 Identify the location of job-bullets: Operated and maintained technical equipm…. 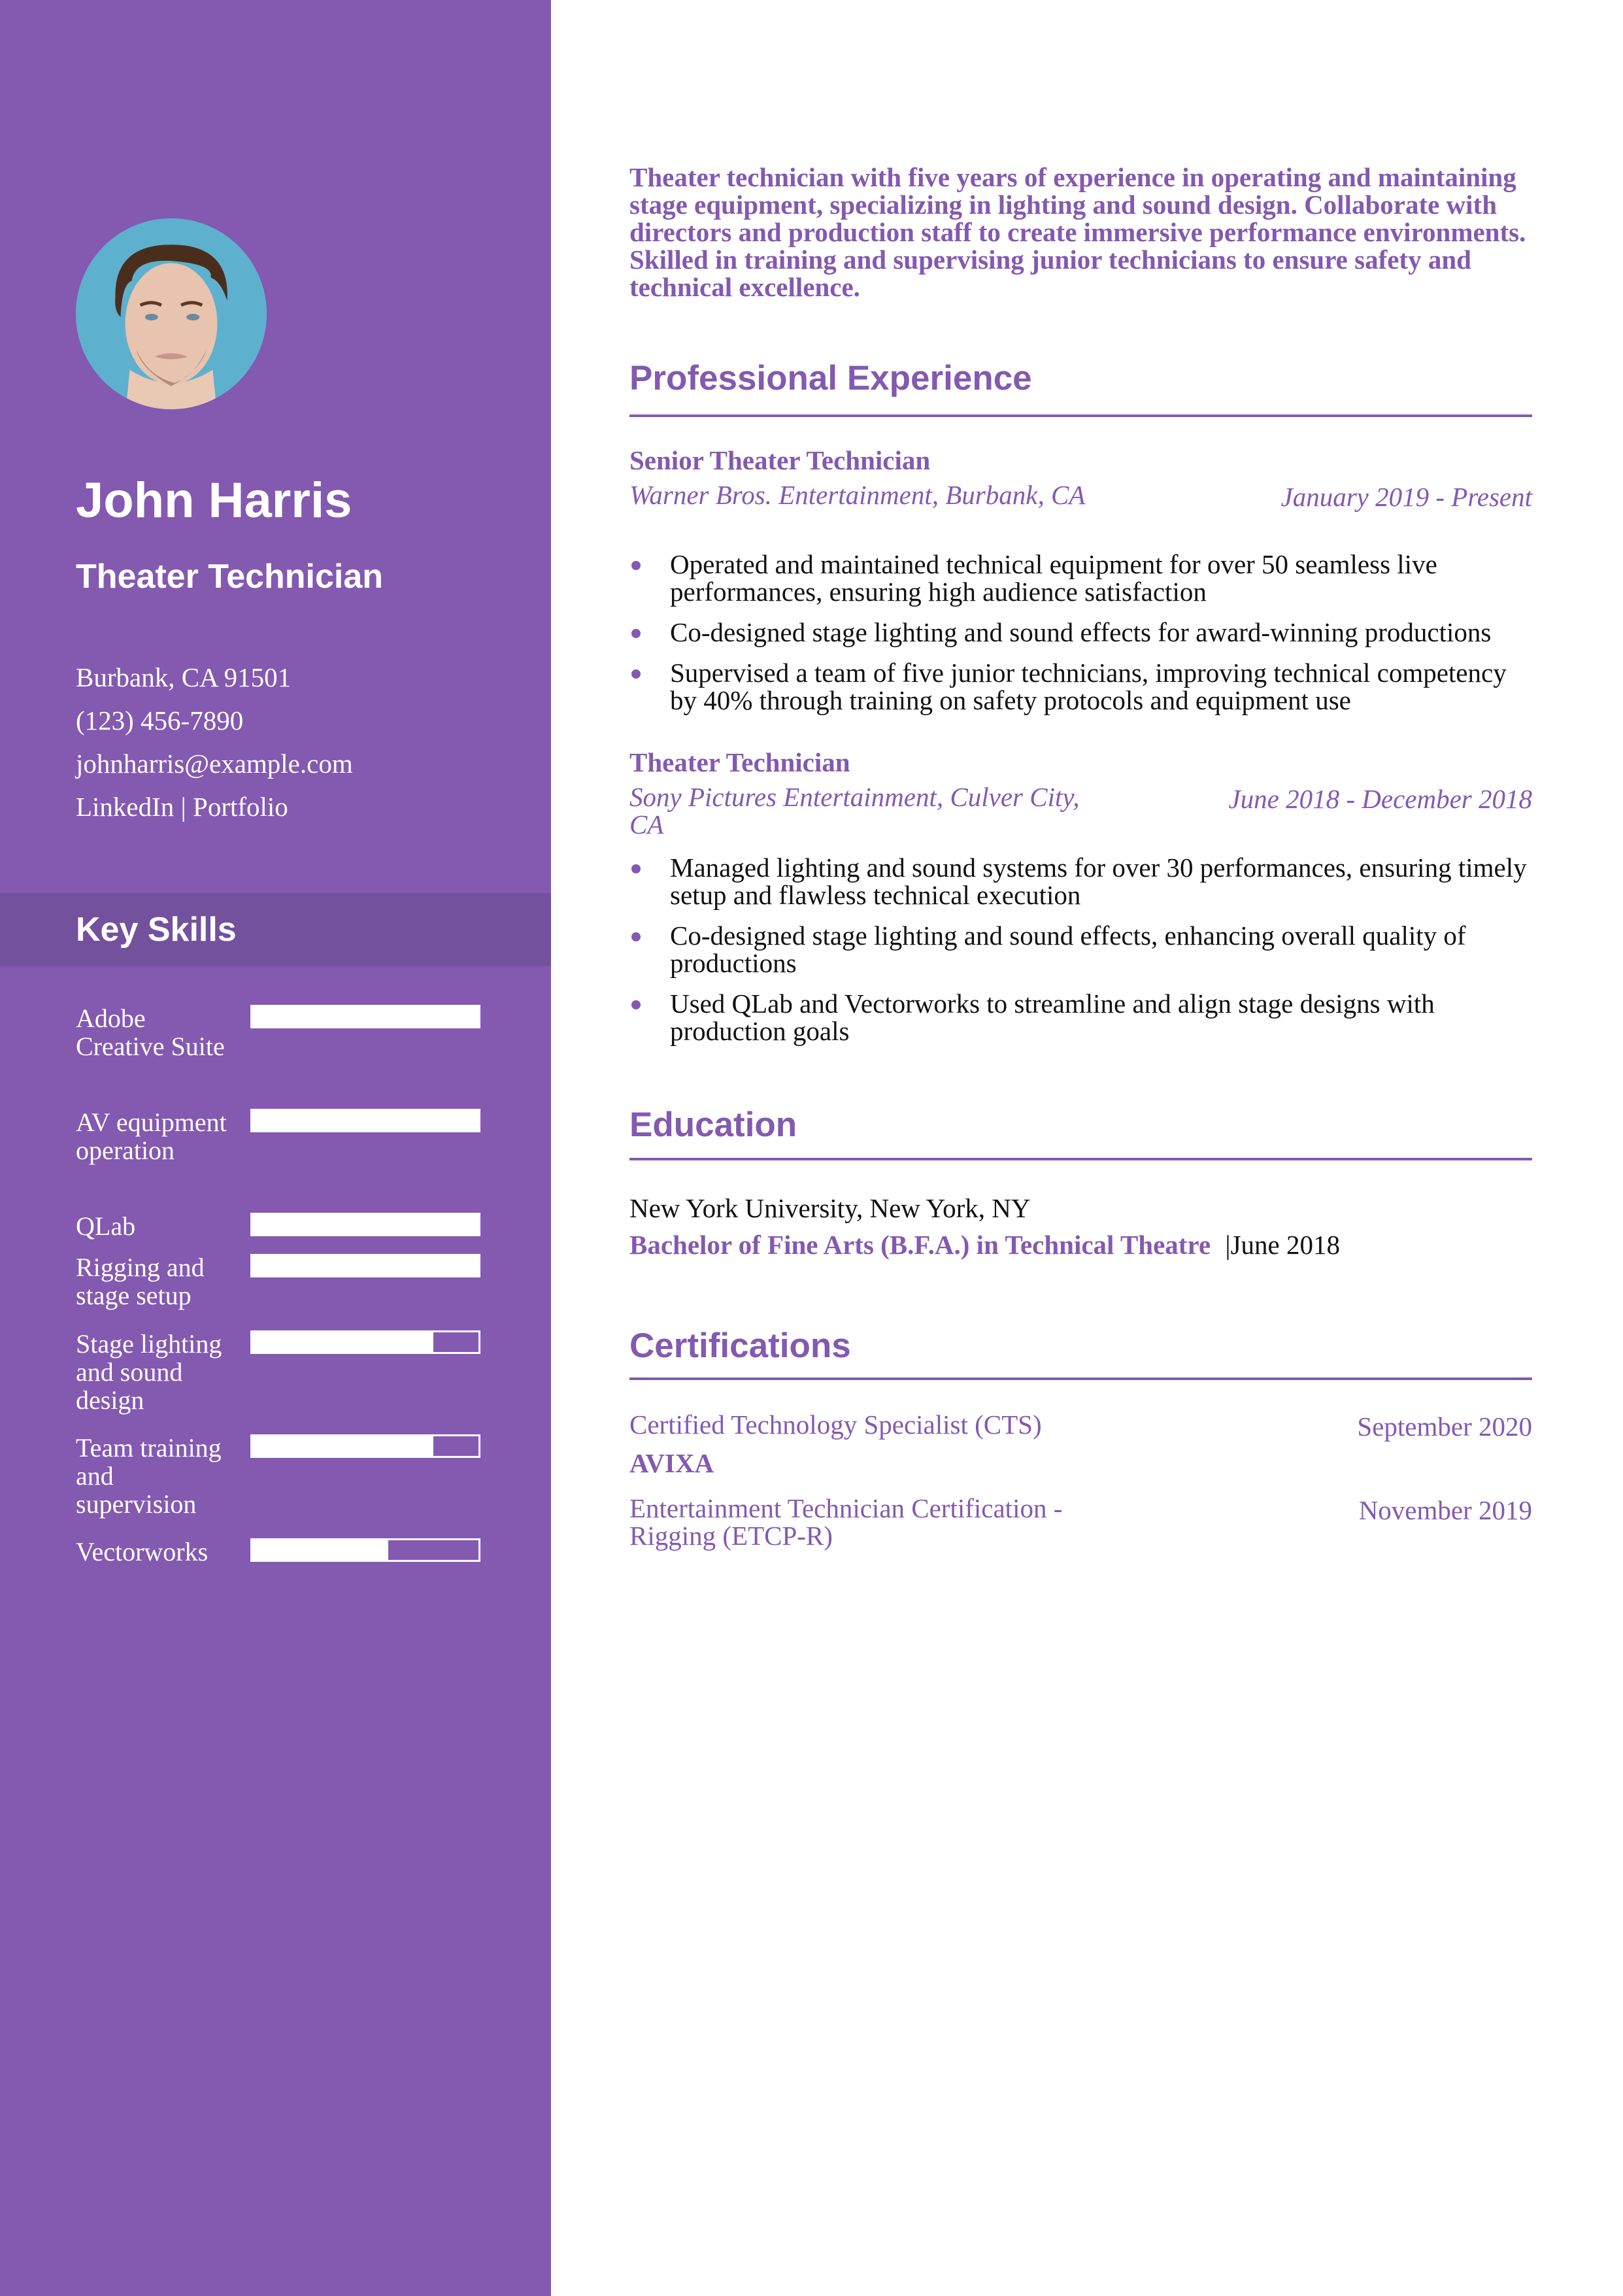
(1083, 638).